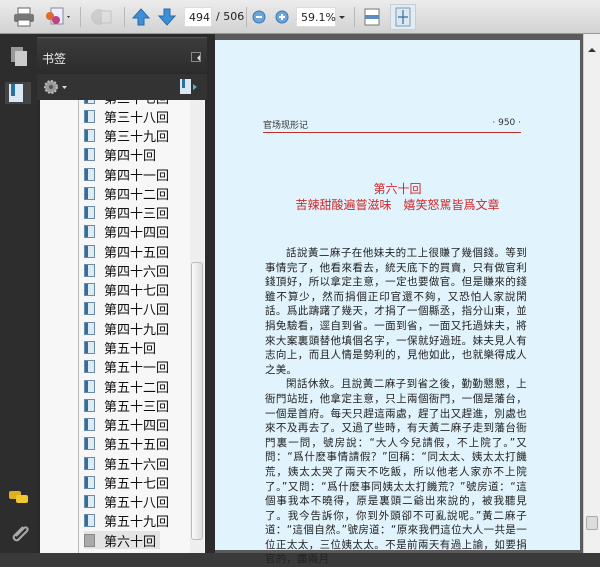 This screenshot has height=567, width=600. I want to click on bookmark-item: 第四十二回, so click(127, 193).